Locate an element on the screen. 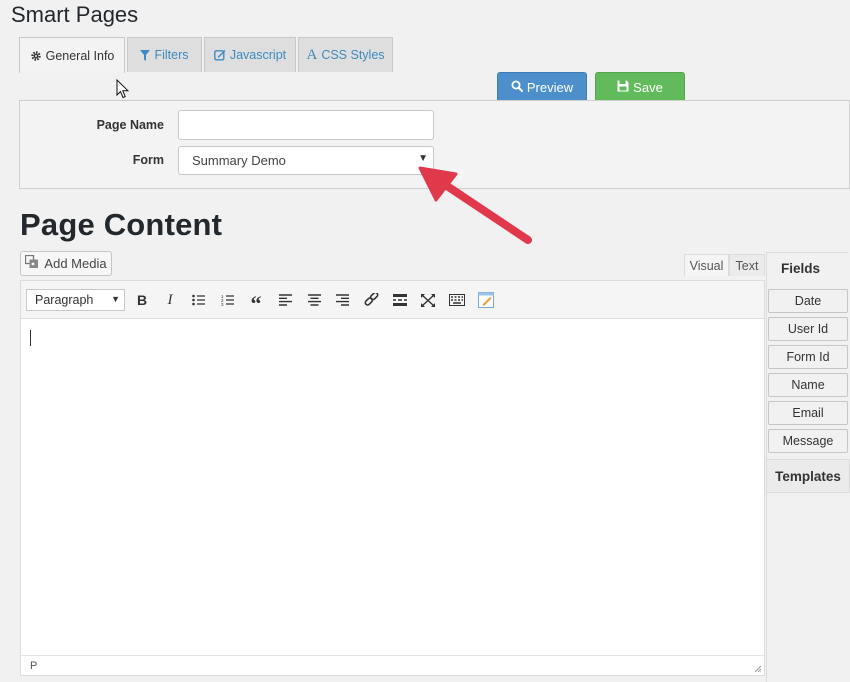  tab-text: Text is located at coordinates (747, 265).